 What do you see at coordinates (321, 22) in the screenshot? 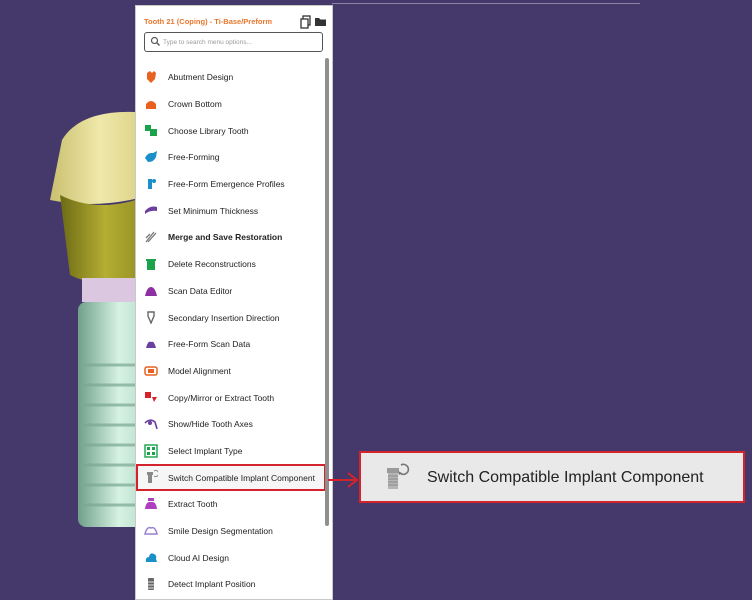
I see `folder-icon` at bounding box center [321, 22].